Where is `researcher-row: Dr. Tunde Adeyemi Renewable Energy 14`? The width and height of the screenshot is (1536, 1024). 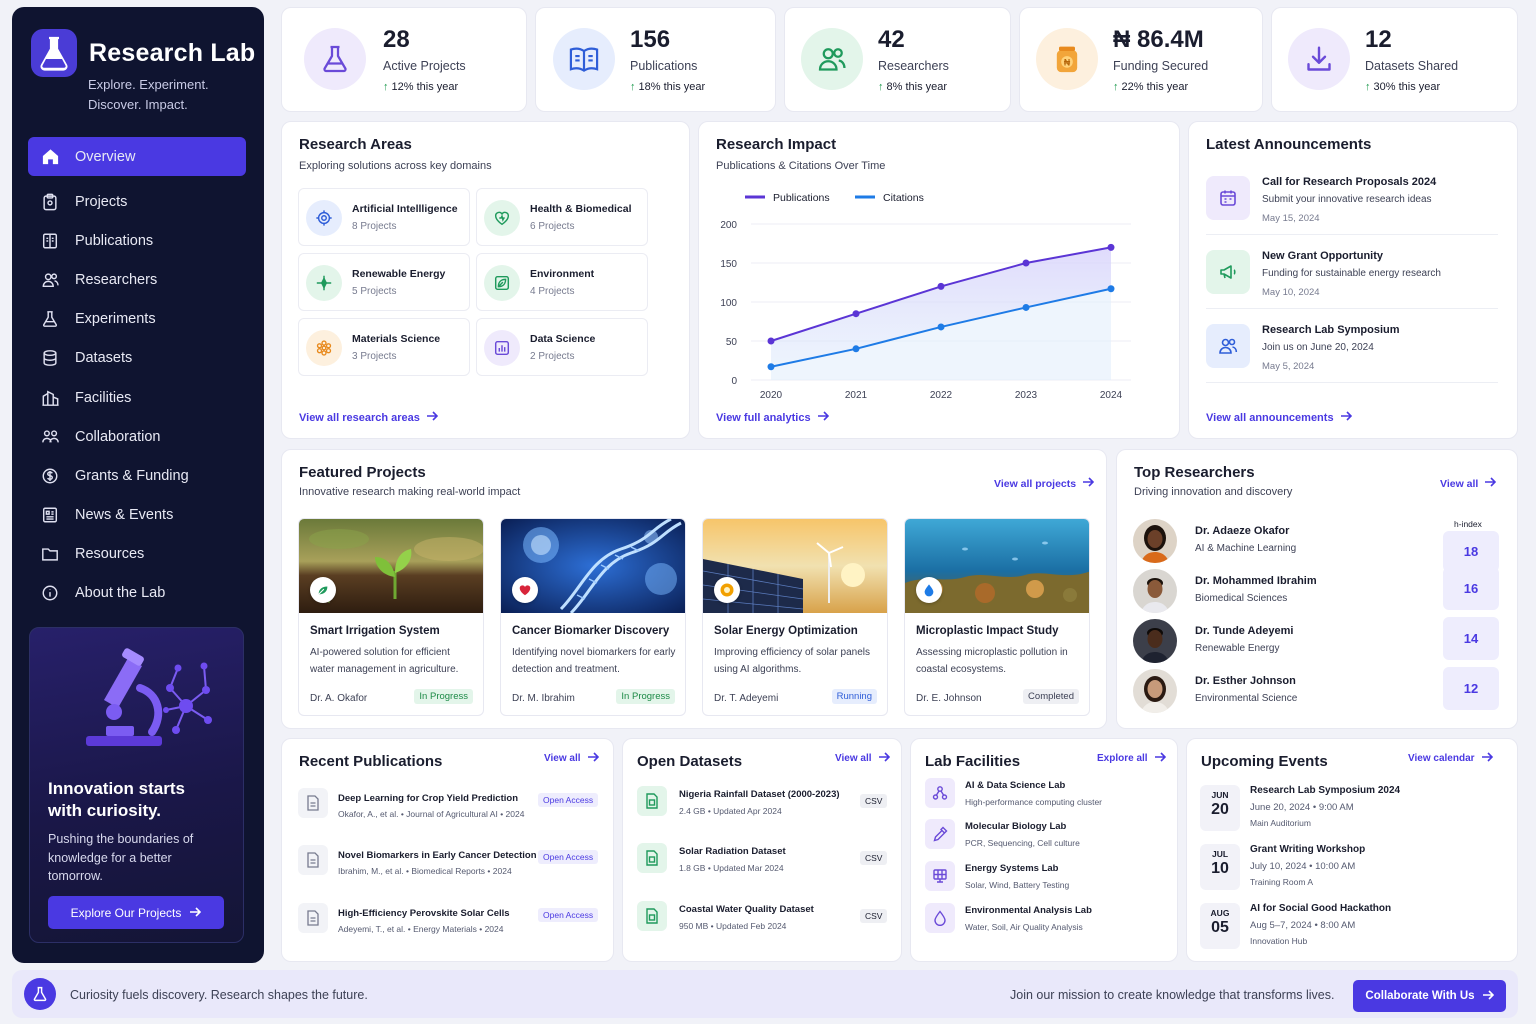 researcher-row: Dr. Tunde Adeyemi Renewable Energy 14 is located at coordinates (1316, 640).